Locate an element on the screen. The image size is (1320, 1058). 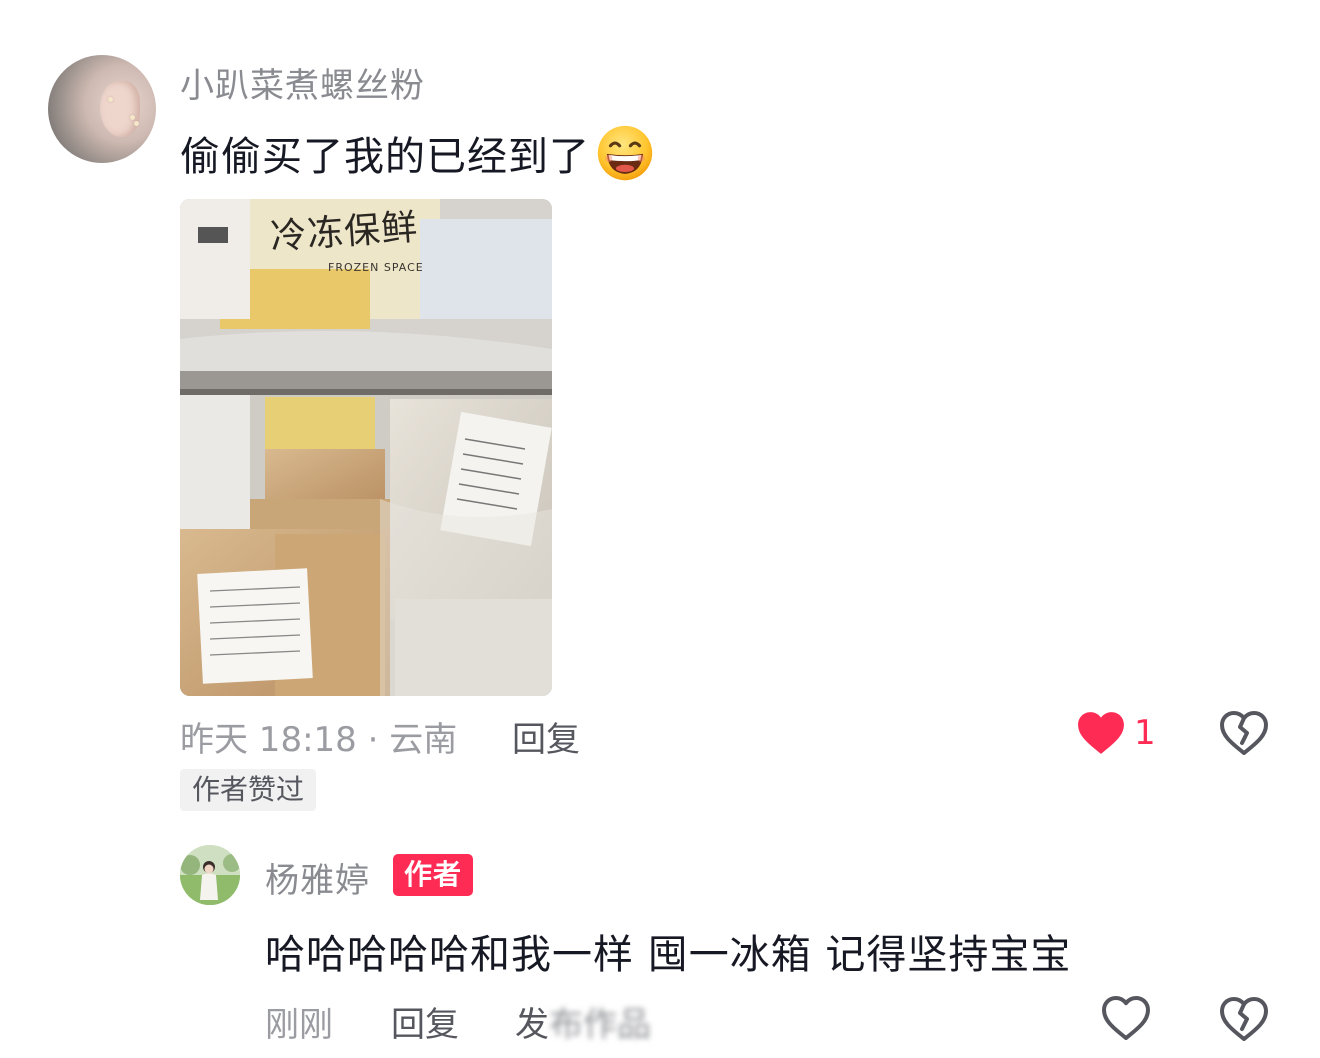
reply-dislike-button is located at coordinates (1244, 1021).